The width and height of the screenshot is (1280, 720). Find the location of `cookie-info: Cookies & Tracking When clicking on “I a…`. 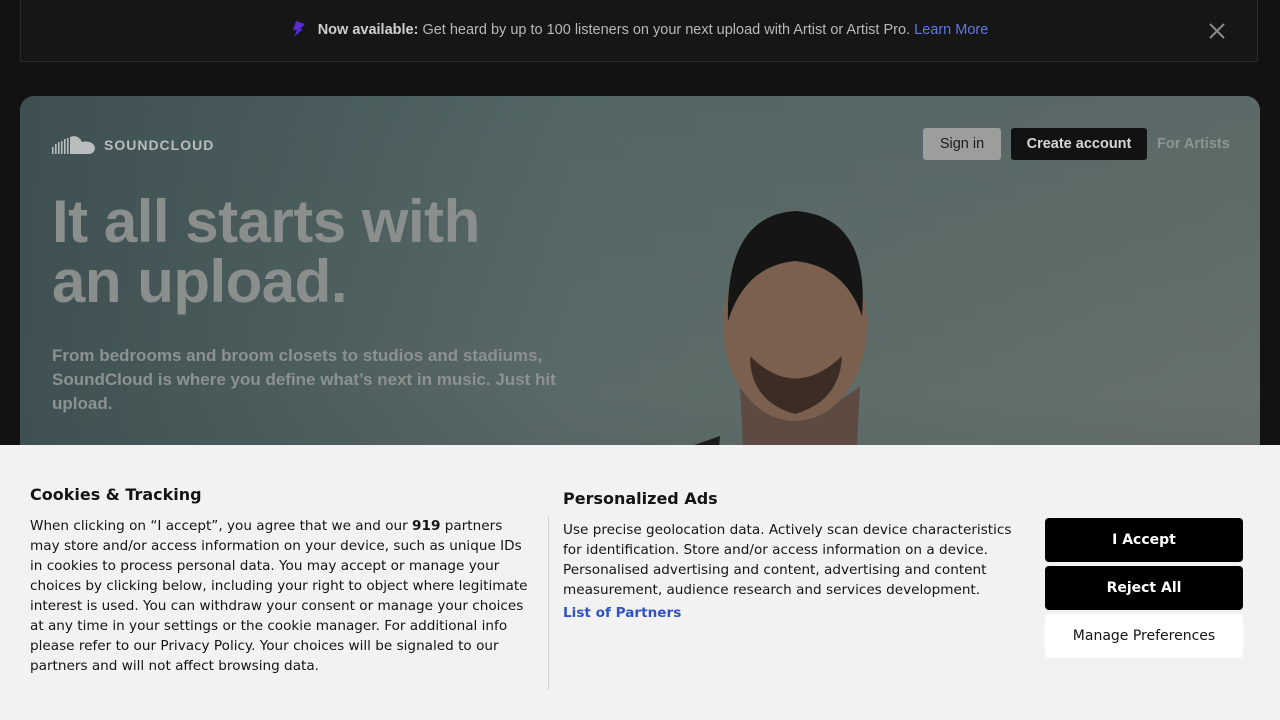

cookie-info: Cookies & Tracking When clicking on “I a… is located at coordinates (282, 580).